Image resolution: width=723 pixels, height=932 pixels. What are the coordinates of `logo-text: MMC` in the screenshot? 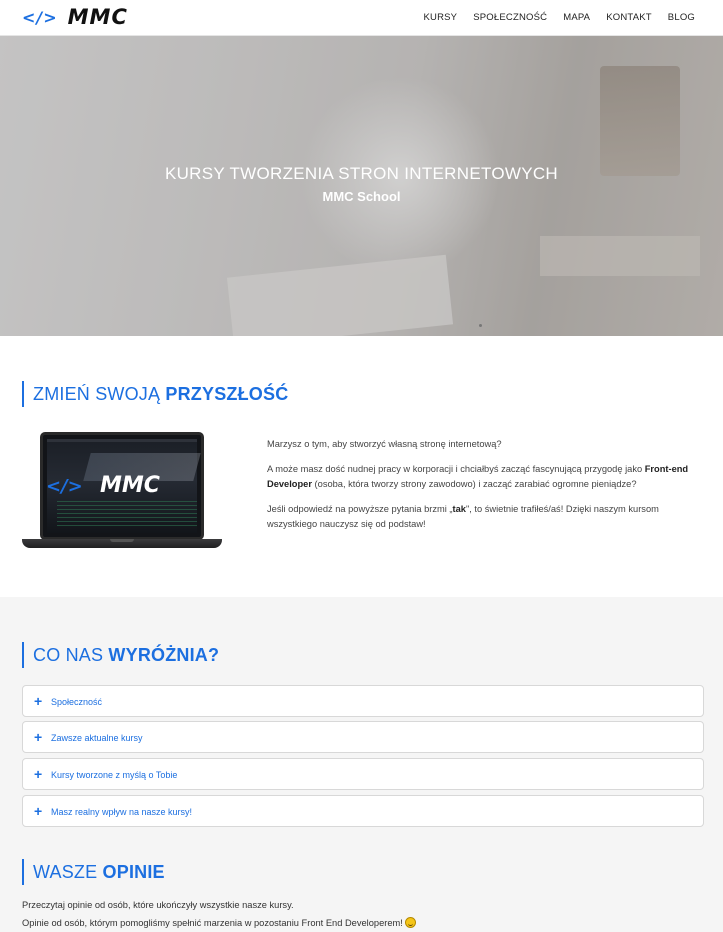 It's located at (97, 17).